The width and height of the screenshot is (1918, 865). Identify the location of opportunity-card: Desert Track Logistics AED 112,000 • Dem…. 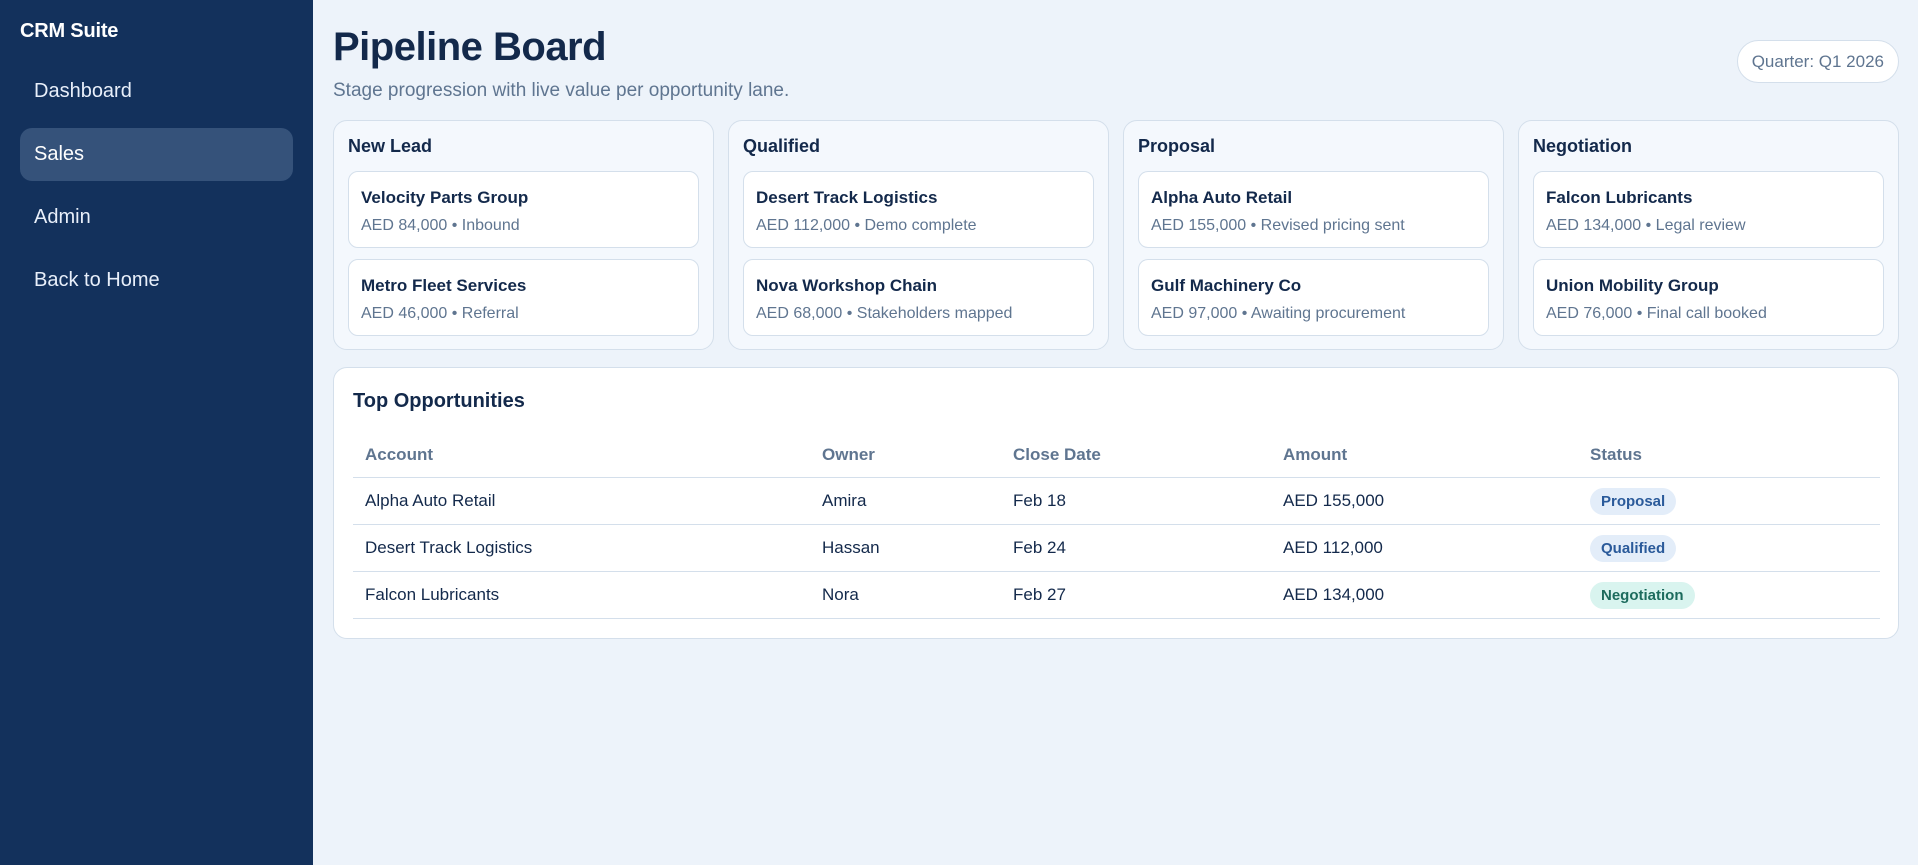
(918, 209).